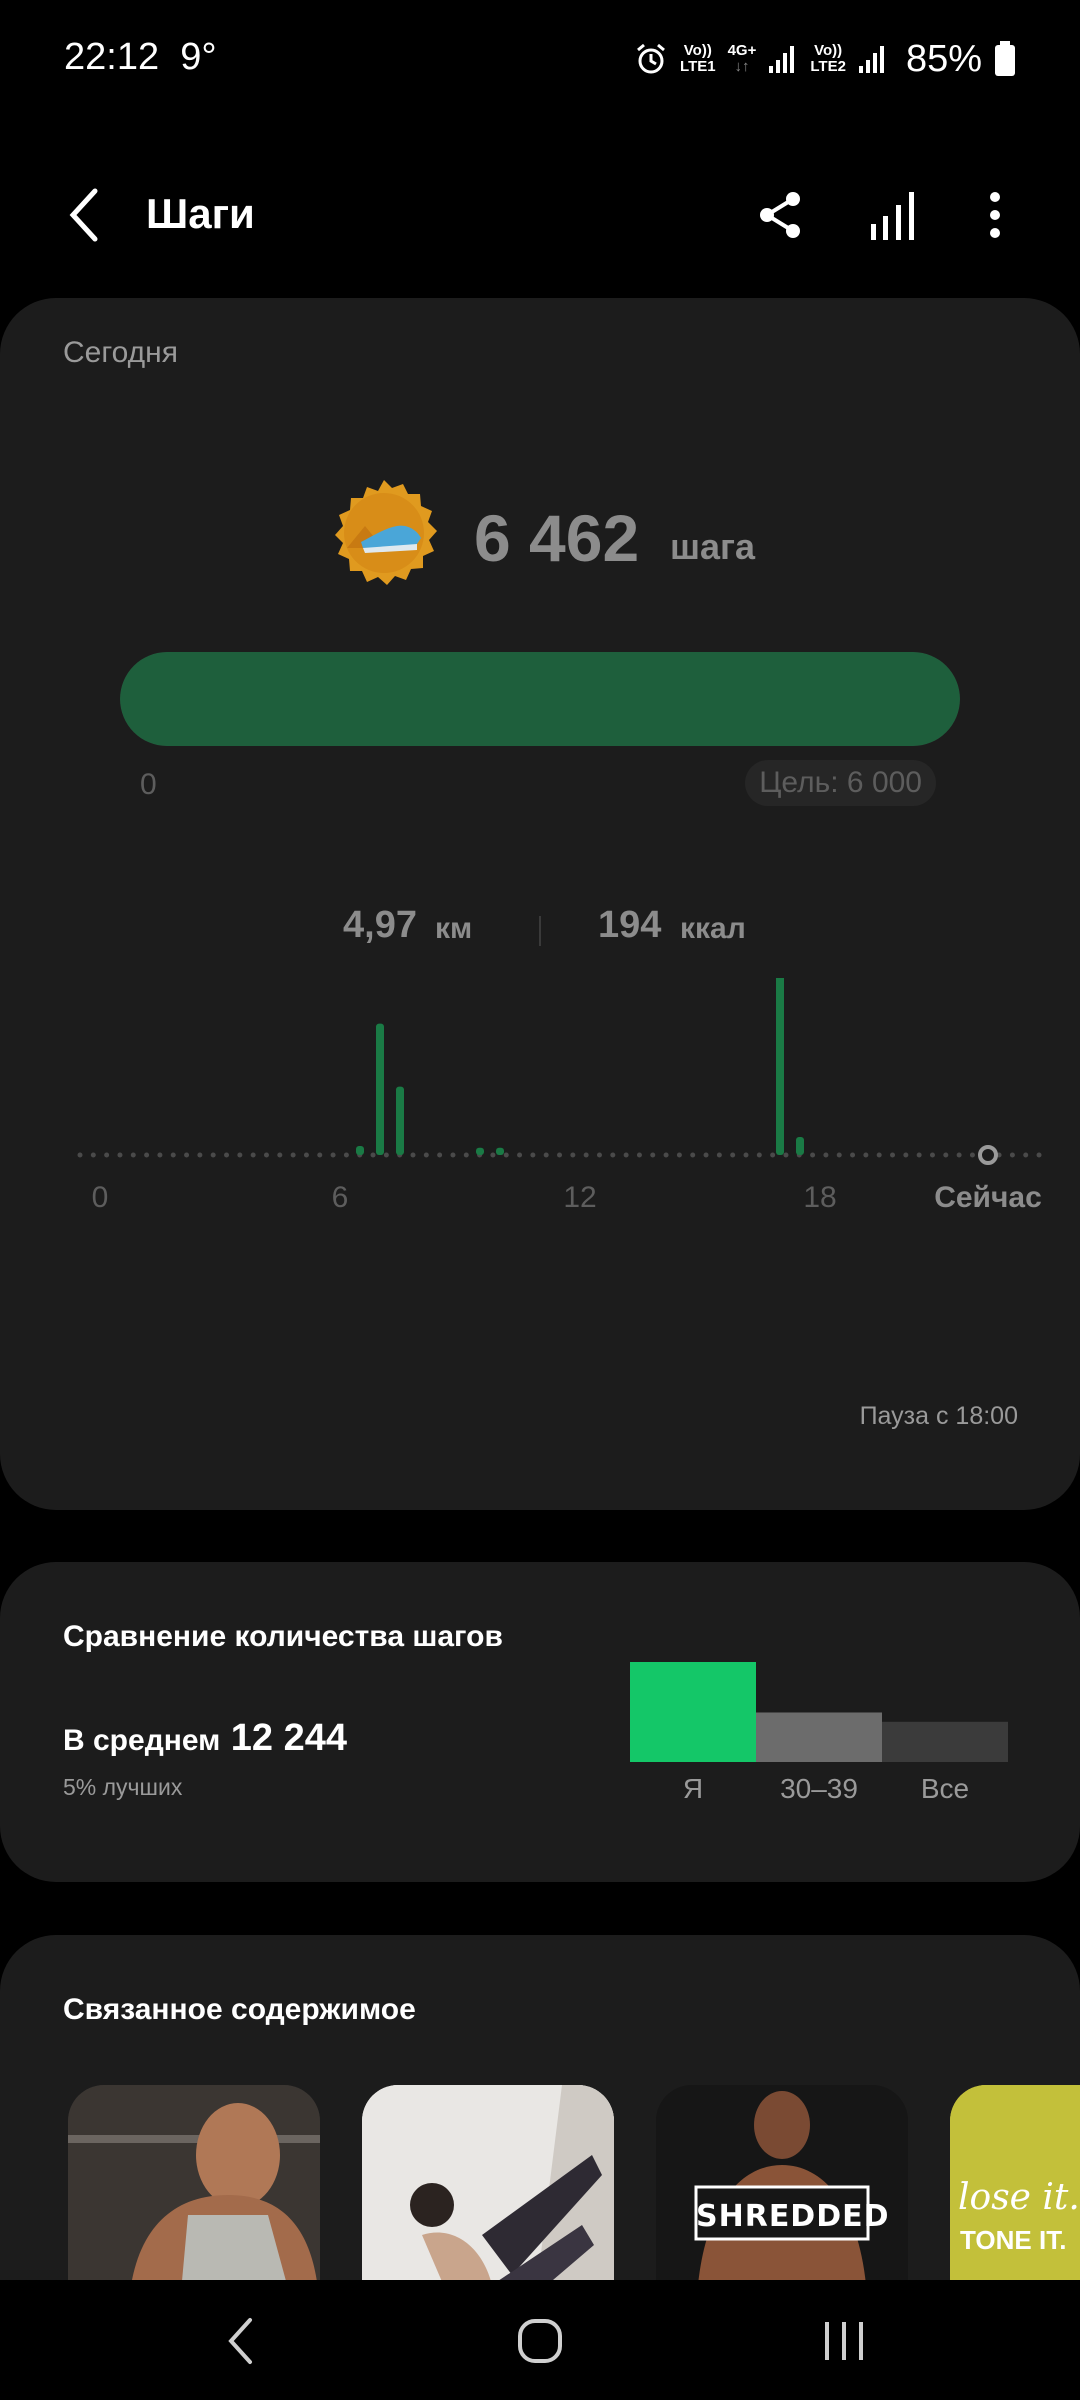 This screenshot has width=1080, height=2400. I want to click on more-vertical-icon, so click(995, 215).